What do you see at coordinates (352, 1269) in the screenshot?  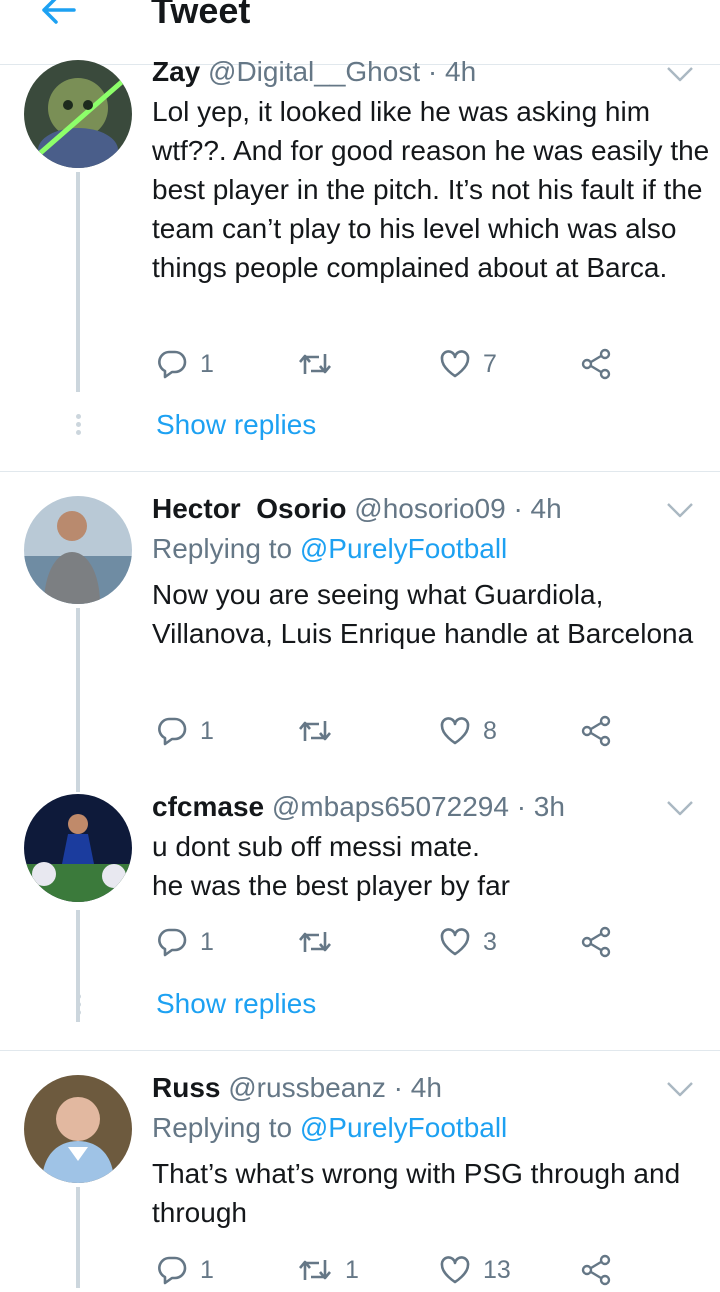 I see `retweet-count: 1` at bounding box center [352, 1269].